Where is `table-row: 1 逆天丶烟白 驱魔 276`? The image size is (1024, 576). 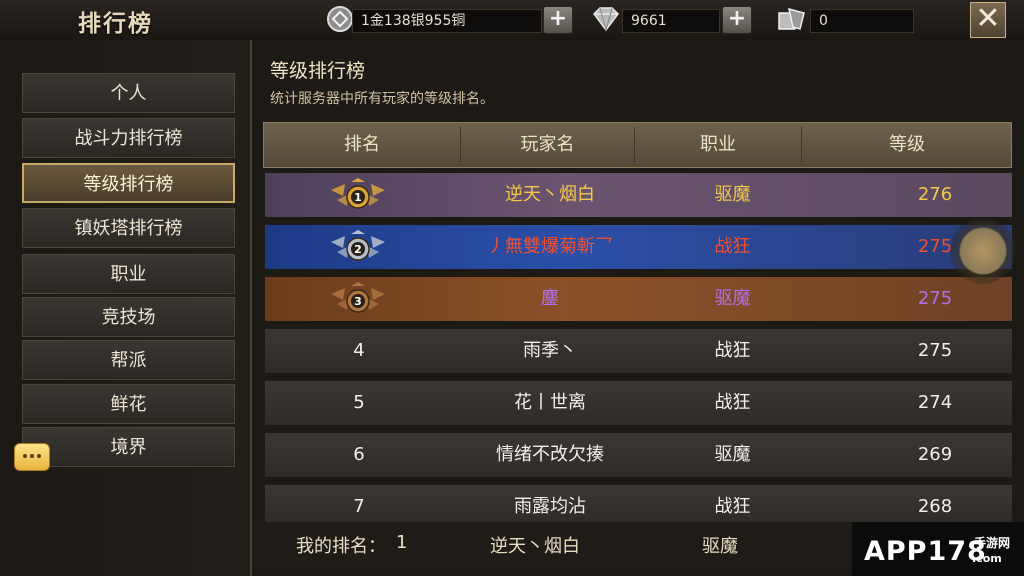
table-row: 1 逆天丶烟白 驱魔 276 is located at coordinates (638, 195).